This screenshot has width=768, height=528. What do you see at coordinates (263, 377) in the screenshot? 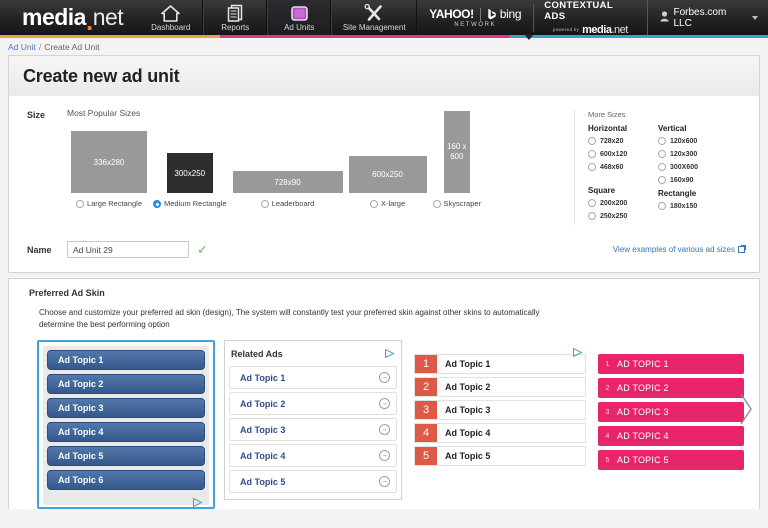
I see `related-ads-item-label: Ad Topic 1` at bounding box center [263, 377].